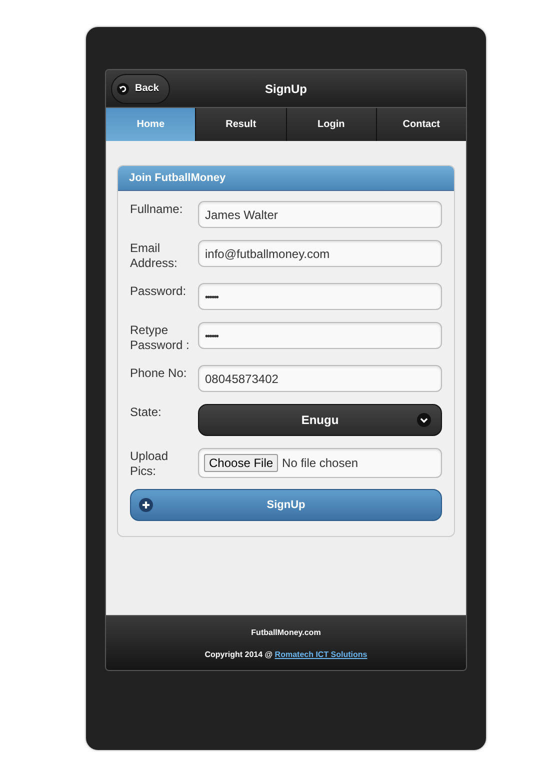 The height and width of the screenshot is (768, 558). Describe the element at coordinates (157, 209) in the screenshot. I see `field-label: Fullname:` at that location.